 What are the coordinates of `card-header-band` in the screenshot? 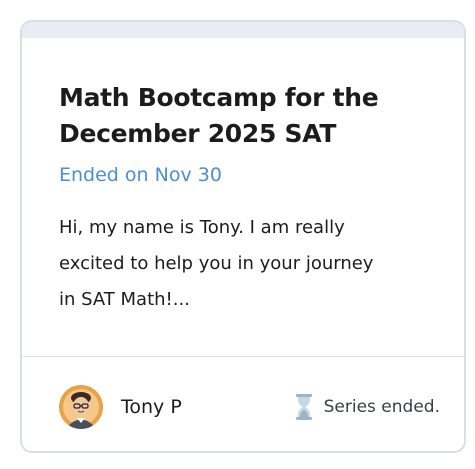 It's located at (243, 30).